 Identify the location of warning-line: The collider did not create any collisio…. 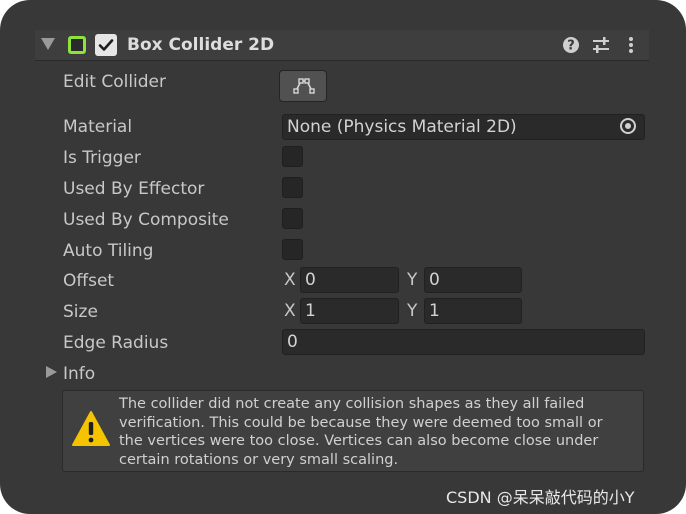
(352, 404).